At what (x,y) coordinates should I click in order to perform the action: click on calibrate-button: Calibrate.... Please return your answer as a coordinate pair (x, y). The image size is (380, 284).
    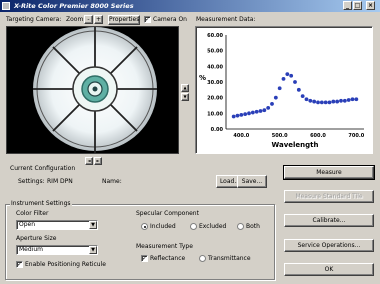
    Looking at the image, I should click on (329, 220).